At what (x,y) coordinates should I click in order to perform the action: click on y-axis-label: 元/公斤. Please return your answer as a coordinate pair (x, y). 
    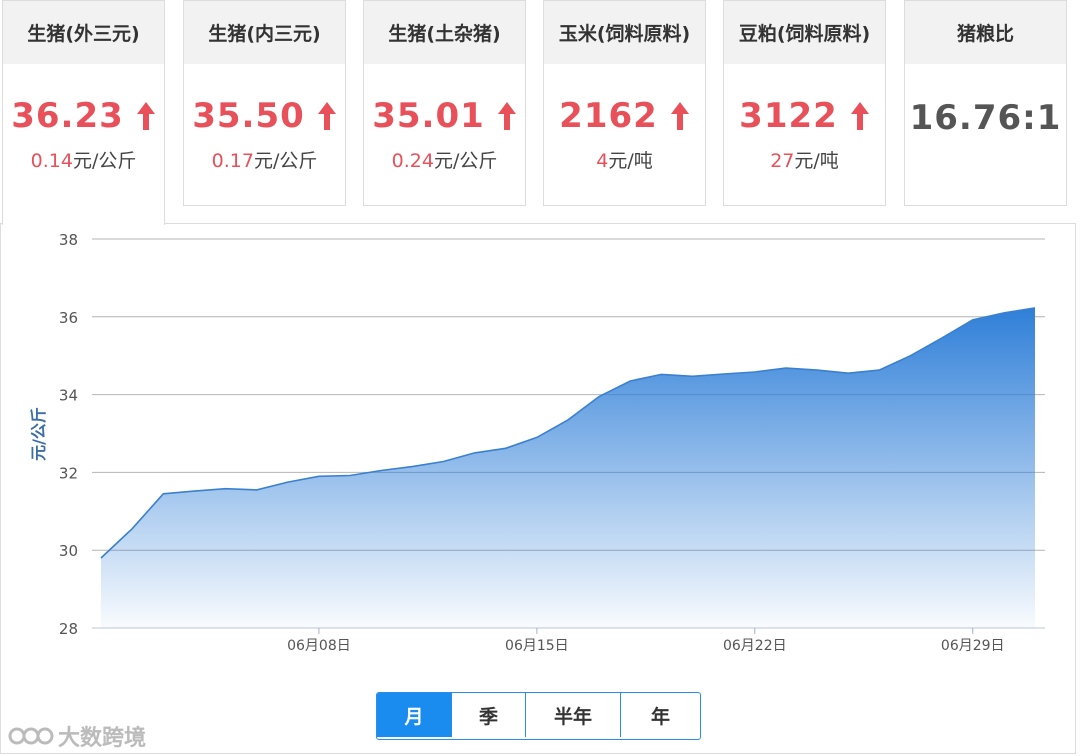
    Looking at the image, I should click on (38, 434).